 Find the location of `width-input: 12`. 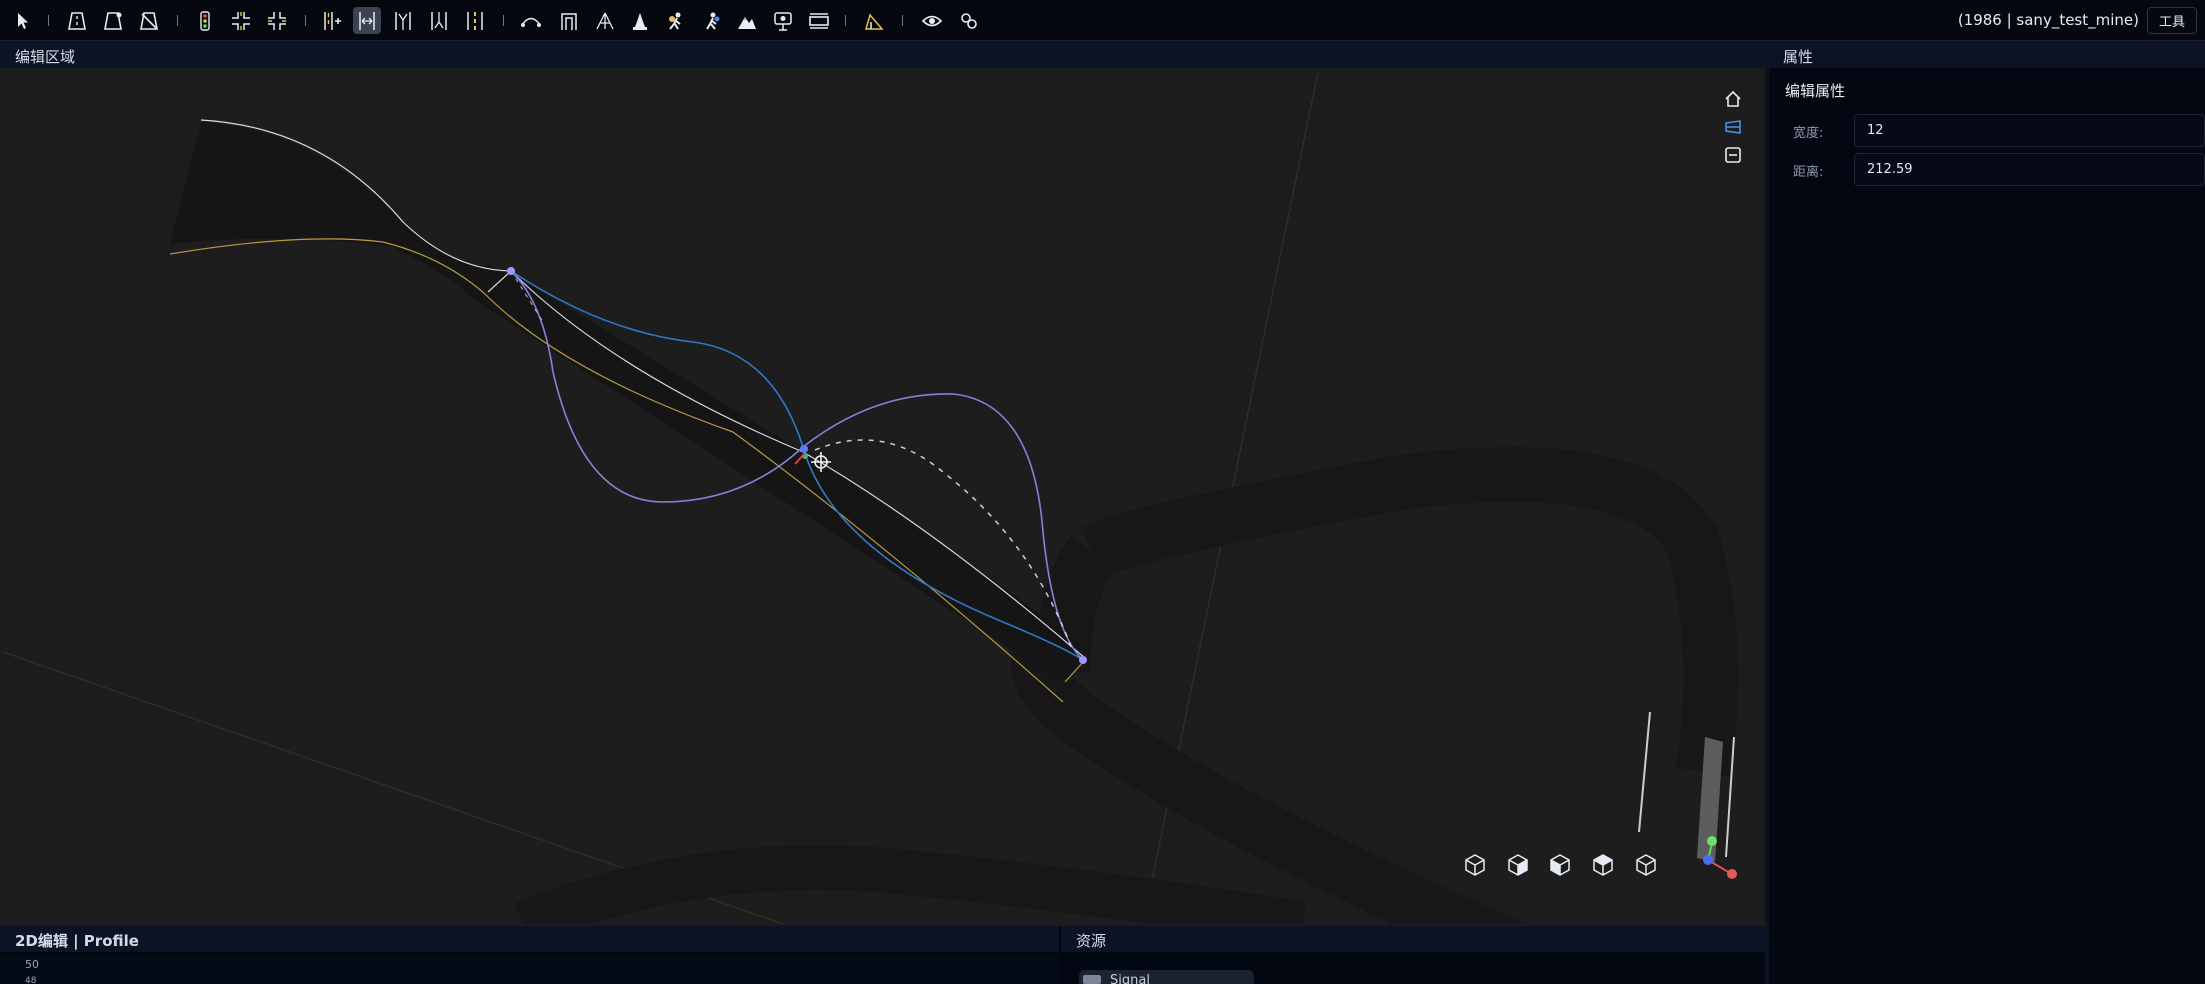

width-input: 12 is located at coordinates (2029, 130).